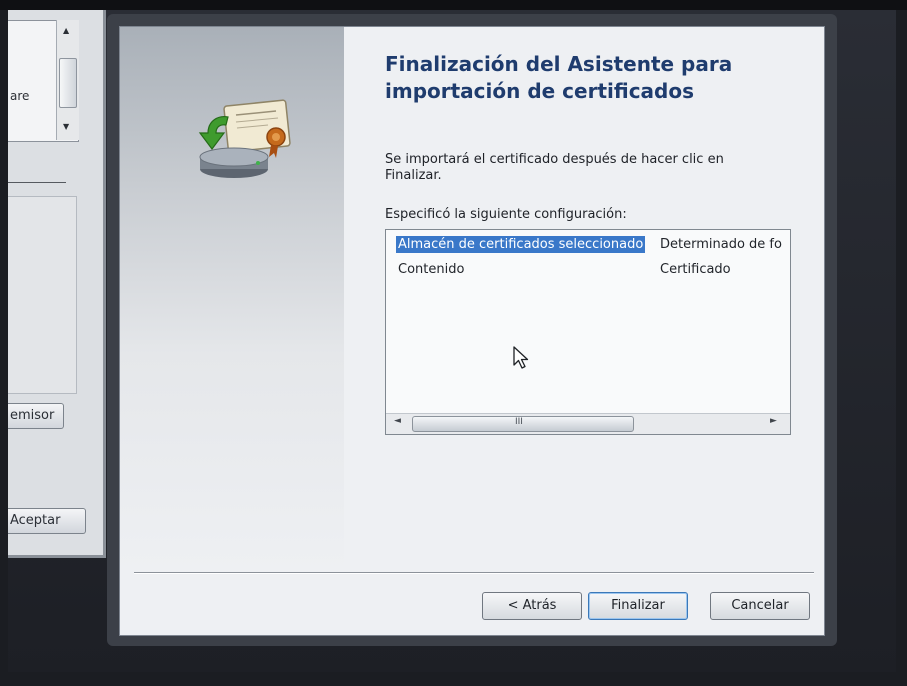 Image resolution: width=907 pixels, height=686 pixels. I want to click on scrollbar-grip: III, so click(519, 422).